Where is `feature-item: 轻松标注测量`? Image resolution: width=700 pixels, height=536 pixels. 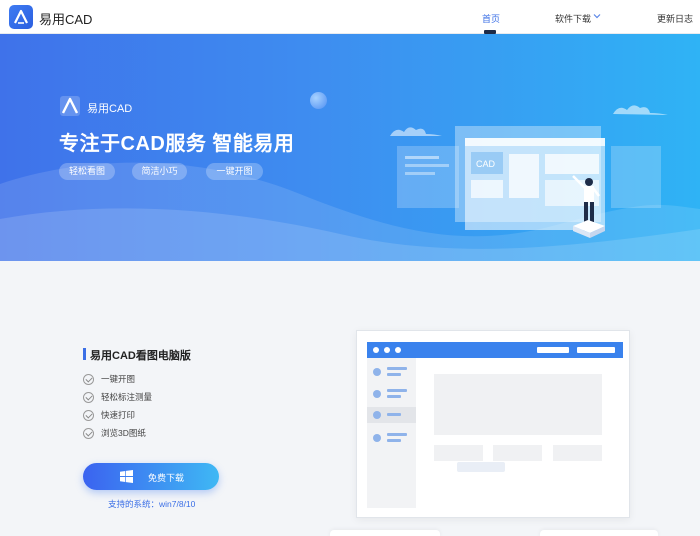
feature-item: 轻松标注测量 is located at coordinates (117, 397).